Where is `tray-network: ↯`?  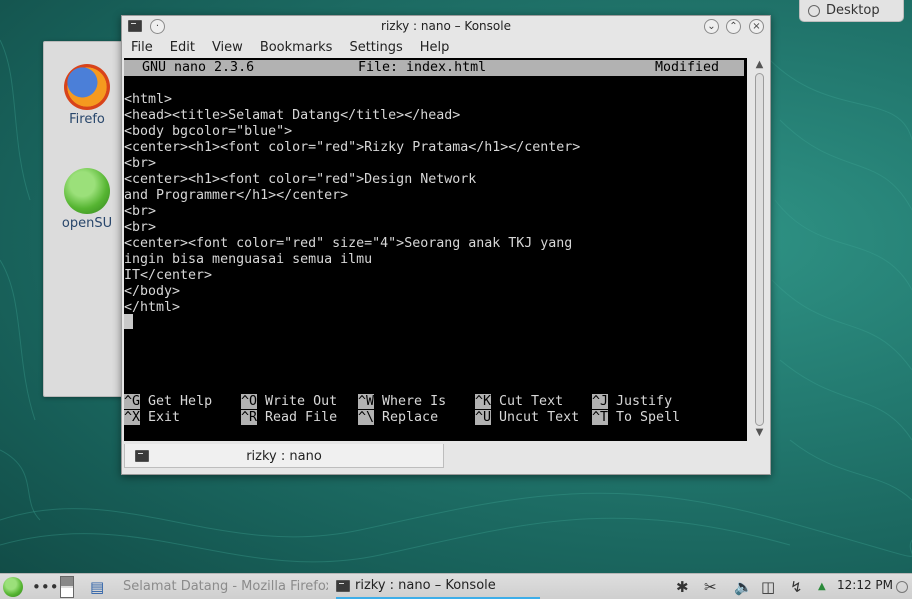 tray-network: ↯ is located at coordinates (796, 586).